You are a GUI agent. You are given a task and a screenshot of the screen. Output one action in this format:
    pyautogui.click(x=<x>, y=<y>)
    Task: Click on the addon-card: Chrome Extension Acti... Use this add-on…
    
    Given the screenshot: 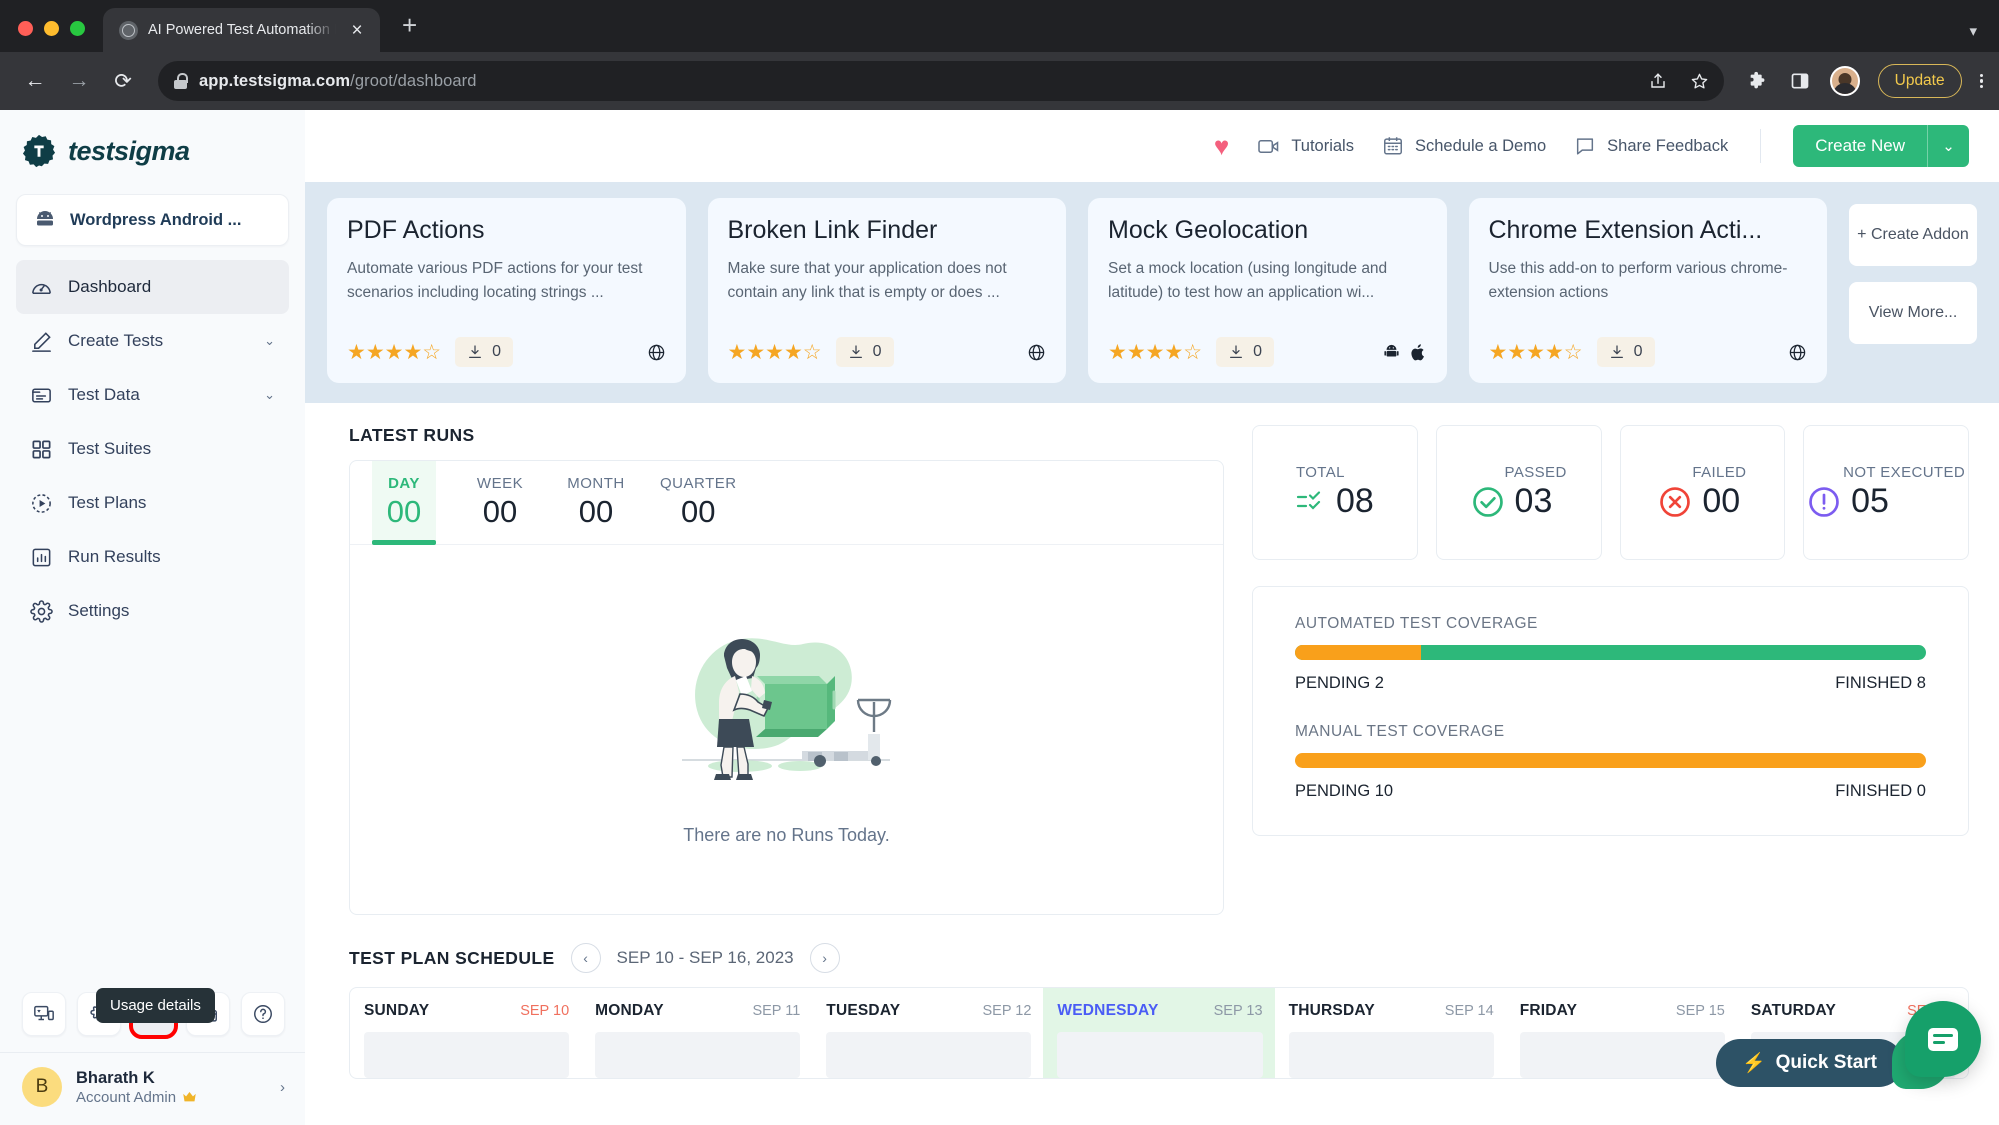 What is the action you would take?
    pyautogui.click(x=1647, y=290)
    